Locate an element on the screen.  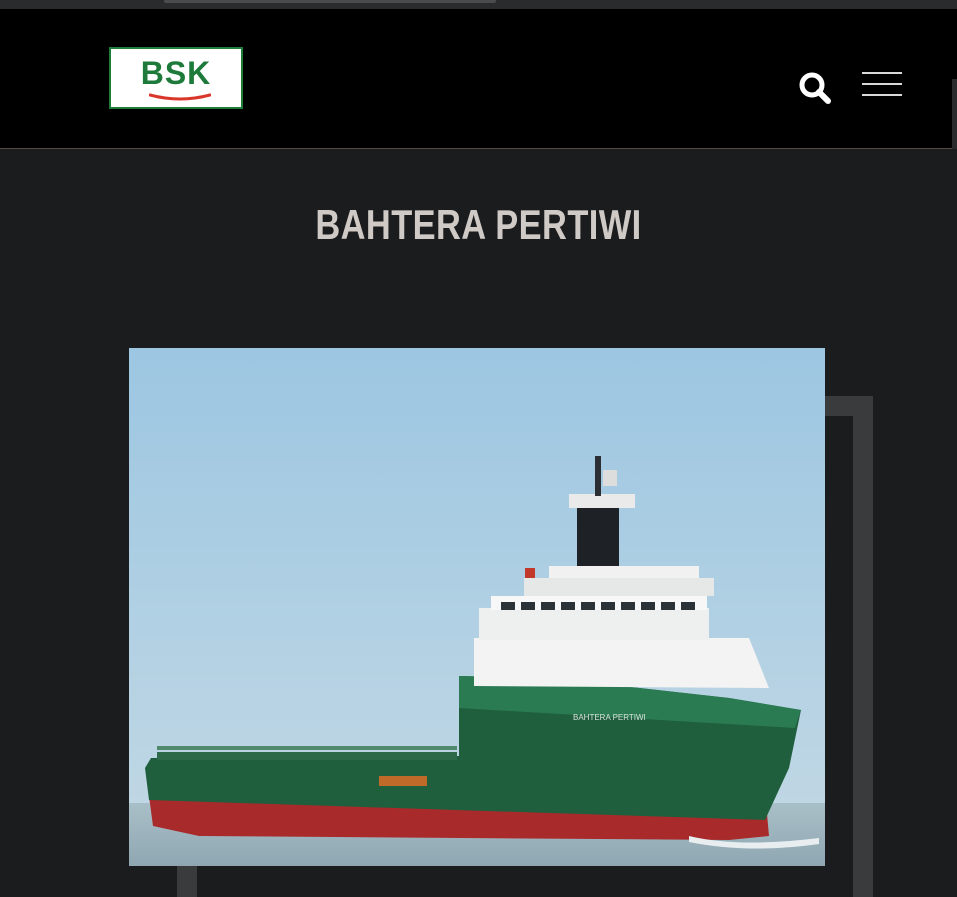
site-logo: BSK is located at coordinates (176, 78).